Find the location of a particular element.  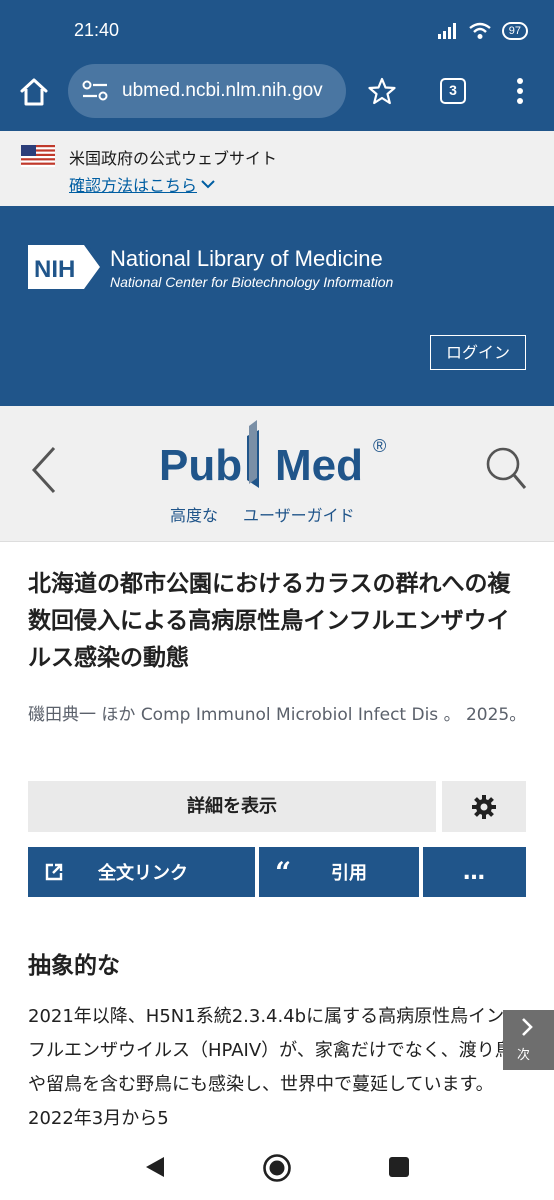

abstract-heading: 抽象的な is located at coordinates (74, 966).